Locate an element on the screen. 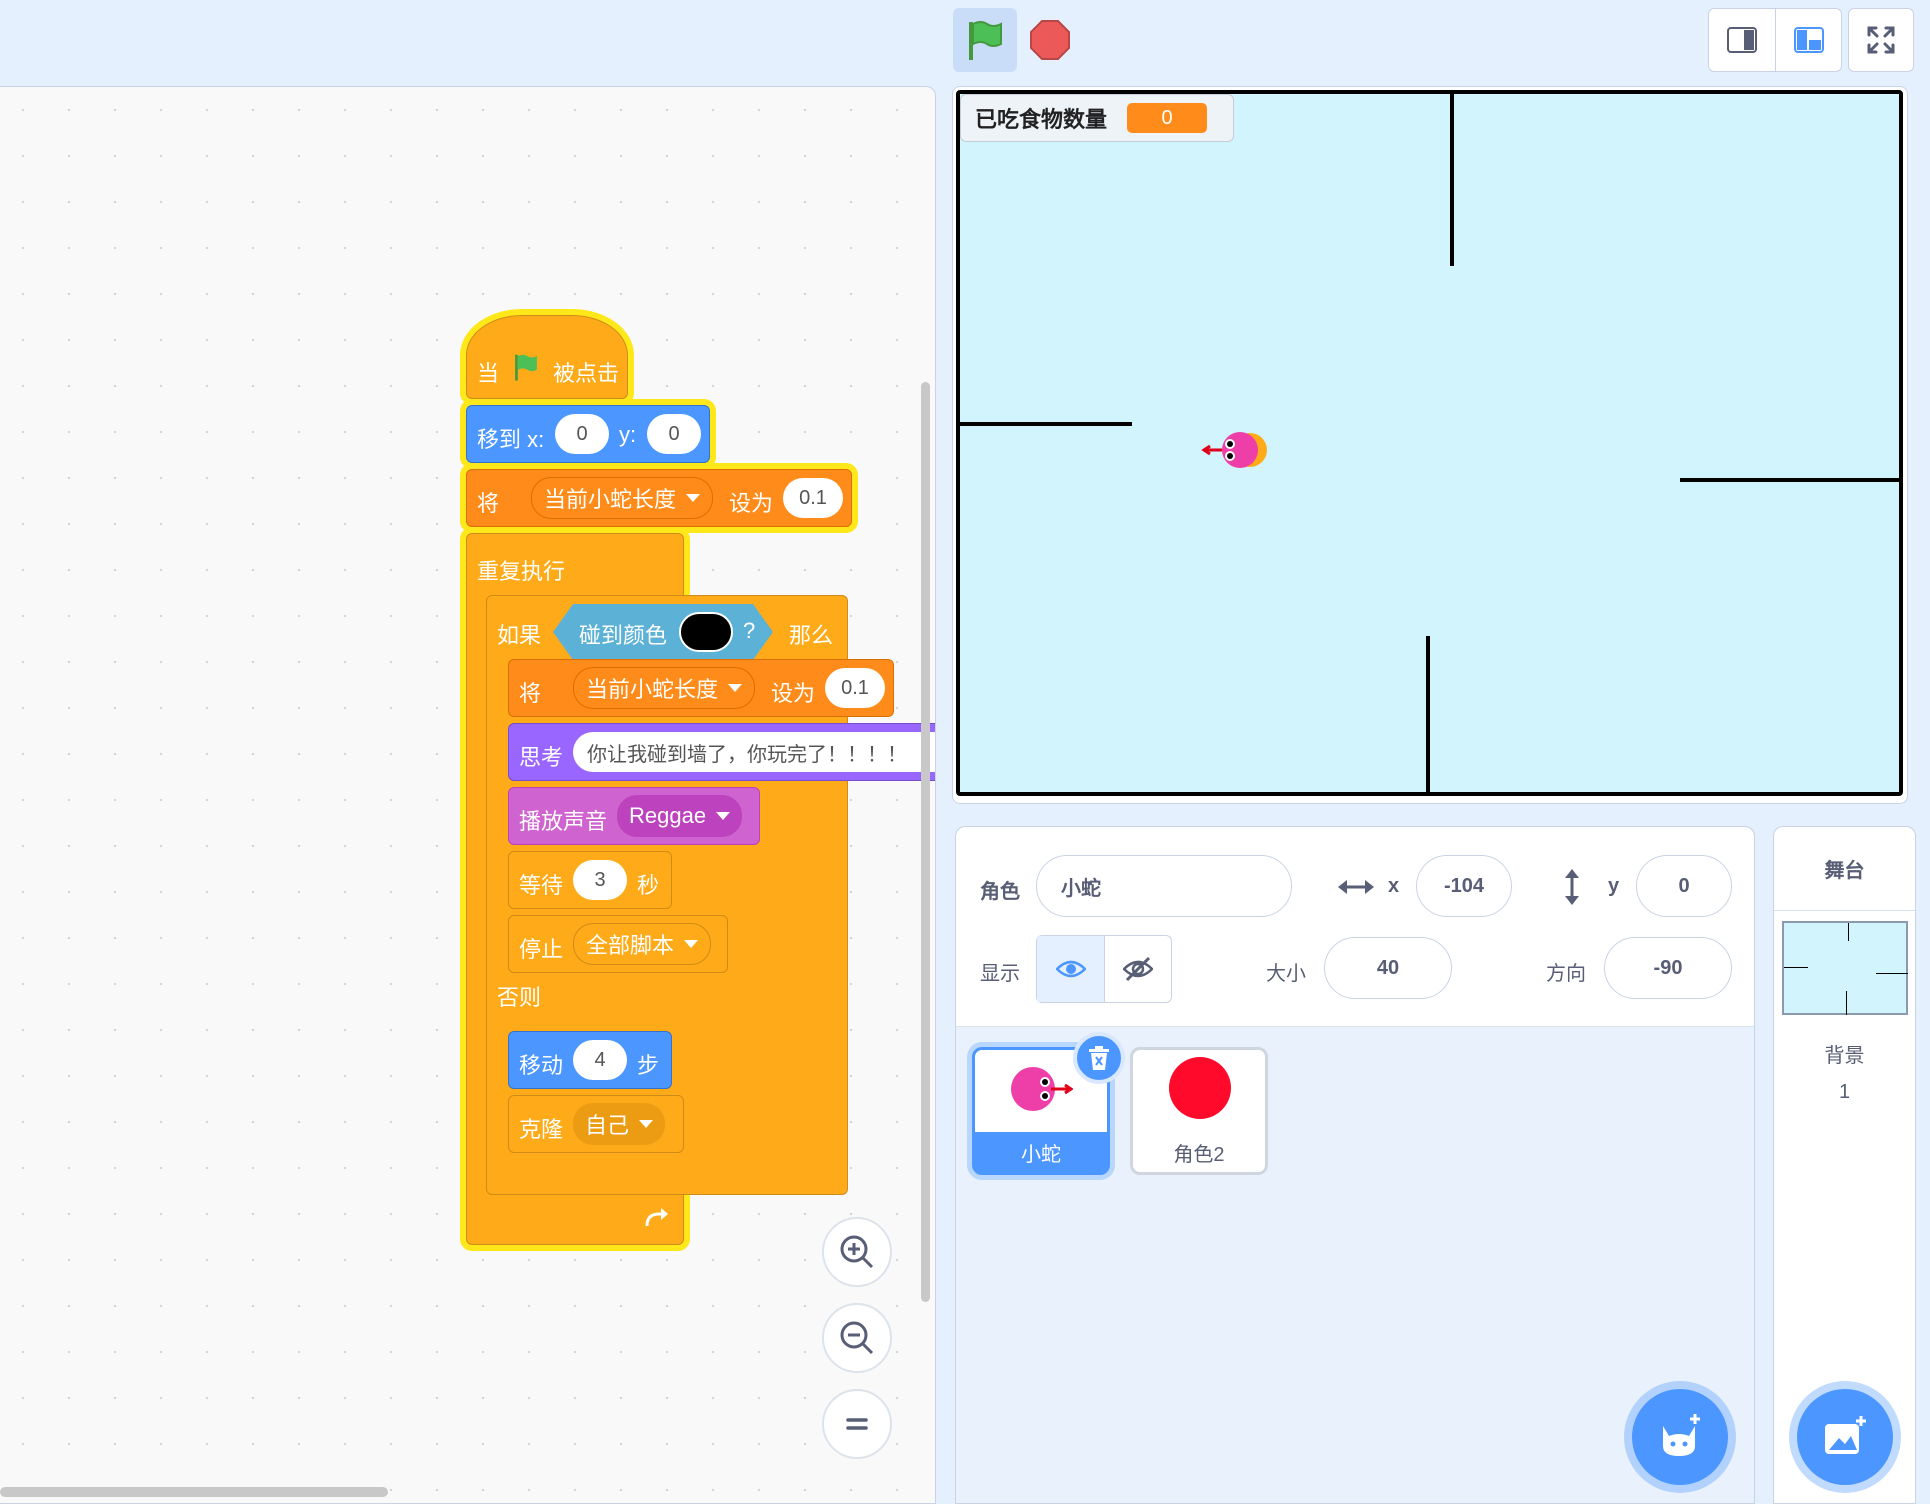 This screenshot has width=1930, height=1504. wait-label: 等待 is located at coordinates (541, 885).